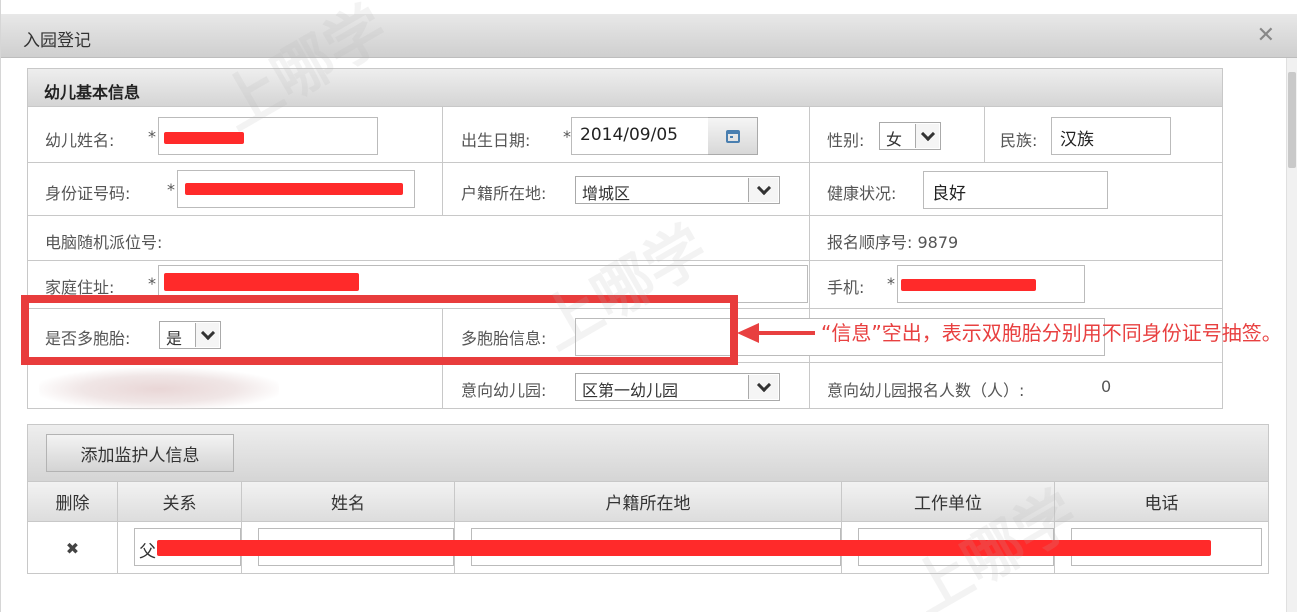  I want to click on table-cell-delete: ✖, so click(73, 548).